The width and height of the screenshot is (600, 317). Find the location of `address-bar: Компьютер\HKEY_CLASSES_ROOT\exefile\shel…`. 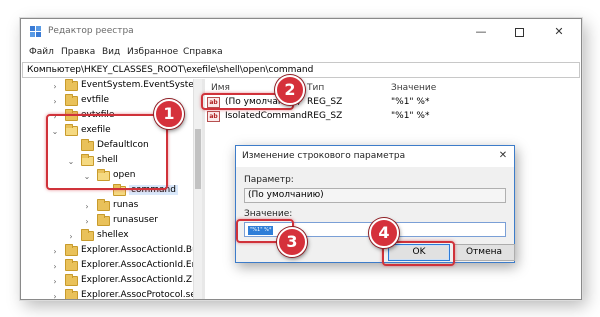

address-bar: Компьютер\HKEY_CLASSES_ROOT\exefile\shel… is located at coordinates (301, 70).